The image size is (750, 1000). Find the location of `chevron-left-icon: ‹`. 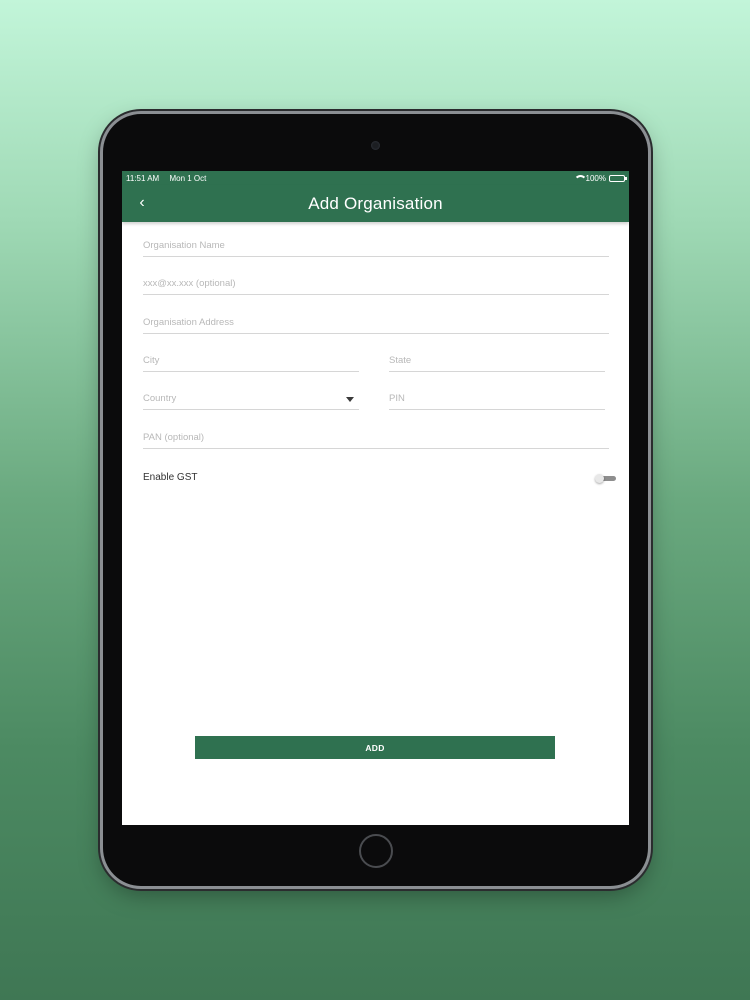

chevron-left-icon: ‹ is located at coordinates (142, 202).